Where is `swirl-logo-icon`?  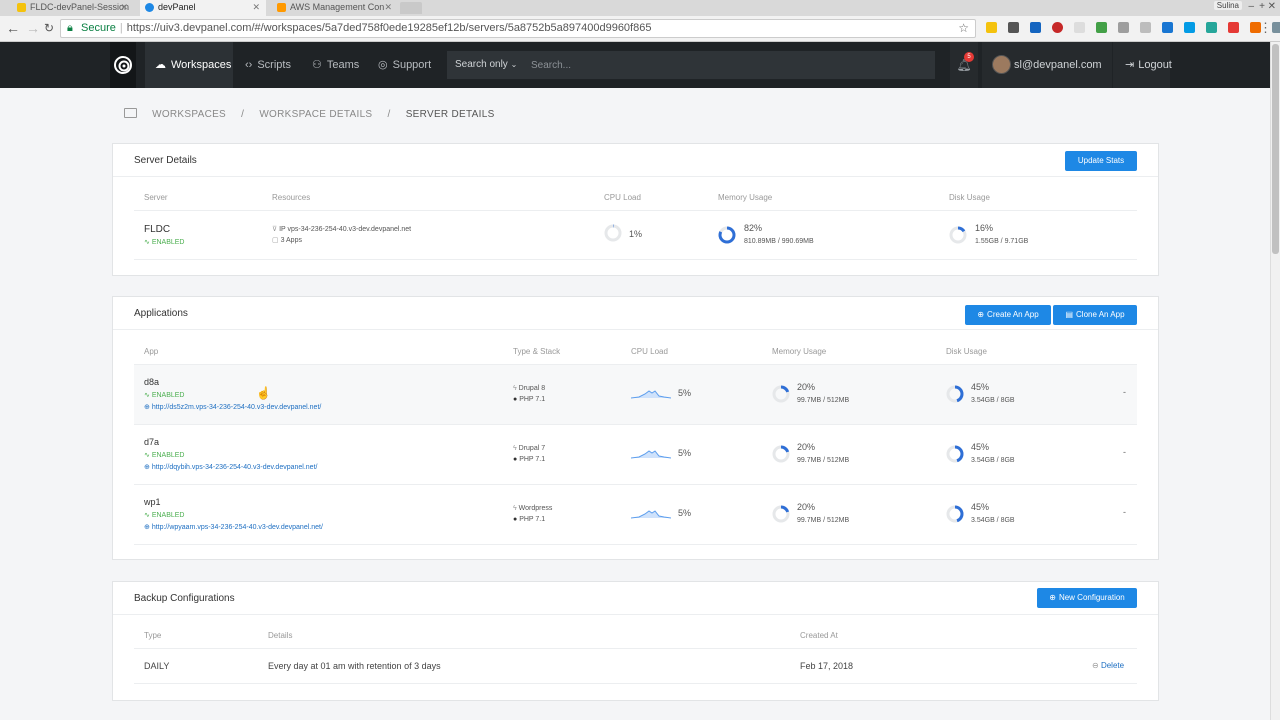 swirl-logo-icon is located at coordinates (123, 65).